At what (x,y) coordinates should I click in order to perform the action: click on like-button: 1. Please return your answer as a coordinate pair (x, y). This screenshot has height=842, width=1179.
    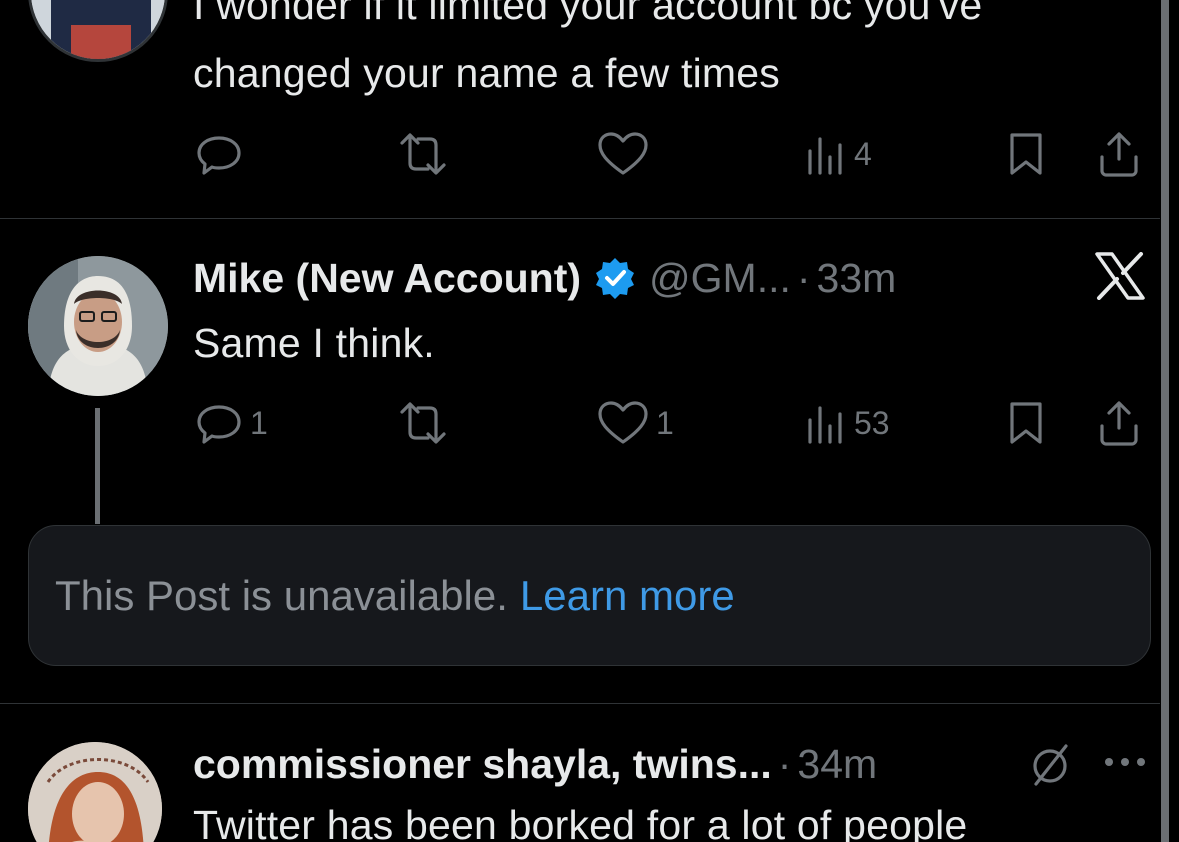
    Looking at the image, I should click on (635, 423).